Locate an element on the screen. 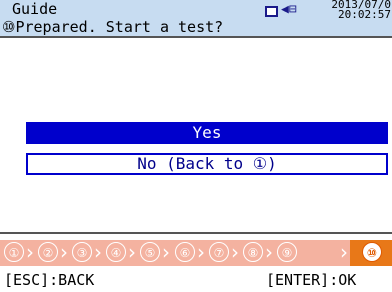 This screenshot has height=292, width=392. step-10-active: ⑩ is located at coordinates (372, 252).